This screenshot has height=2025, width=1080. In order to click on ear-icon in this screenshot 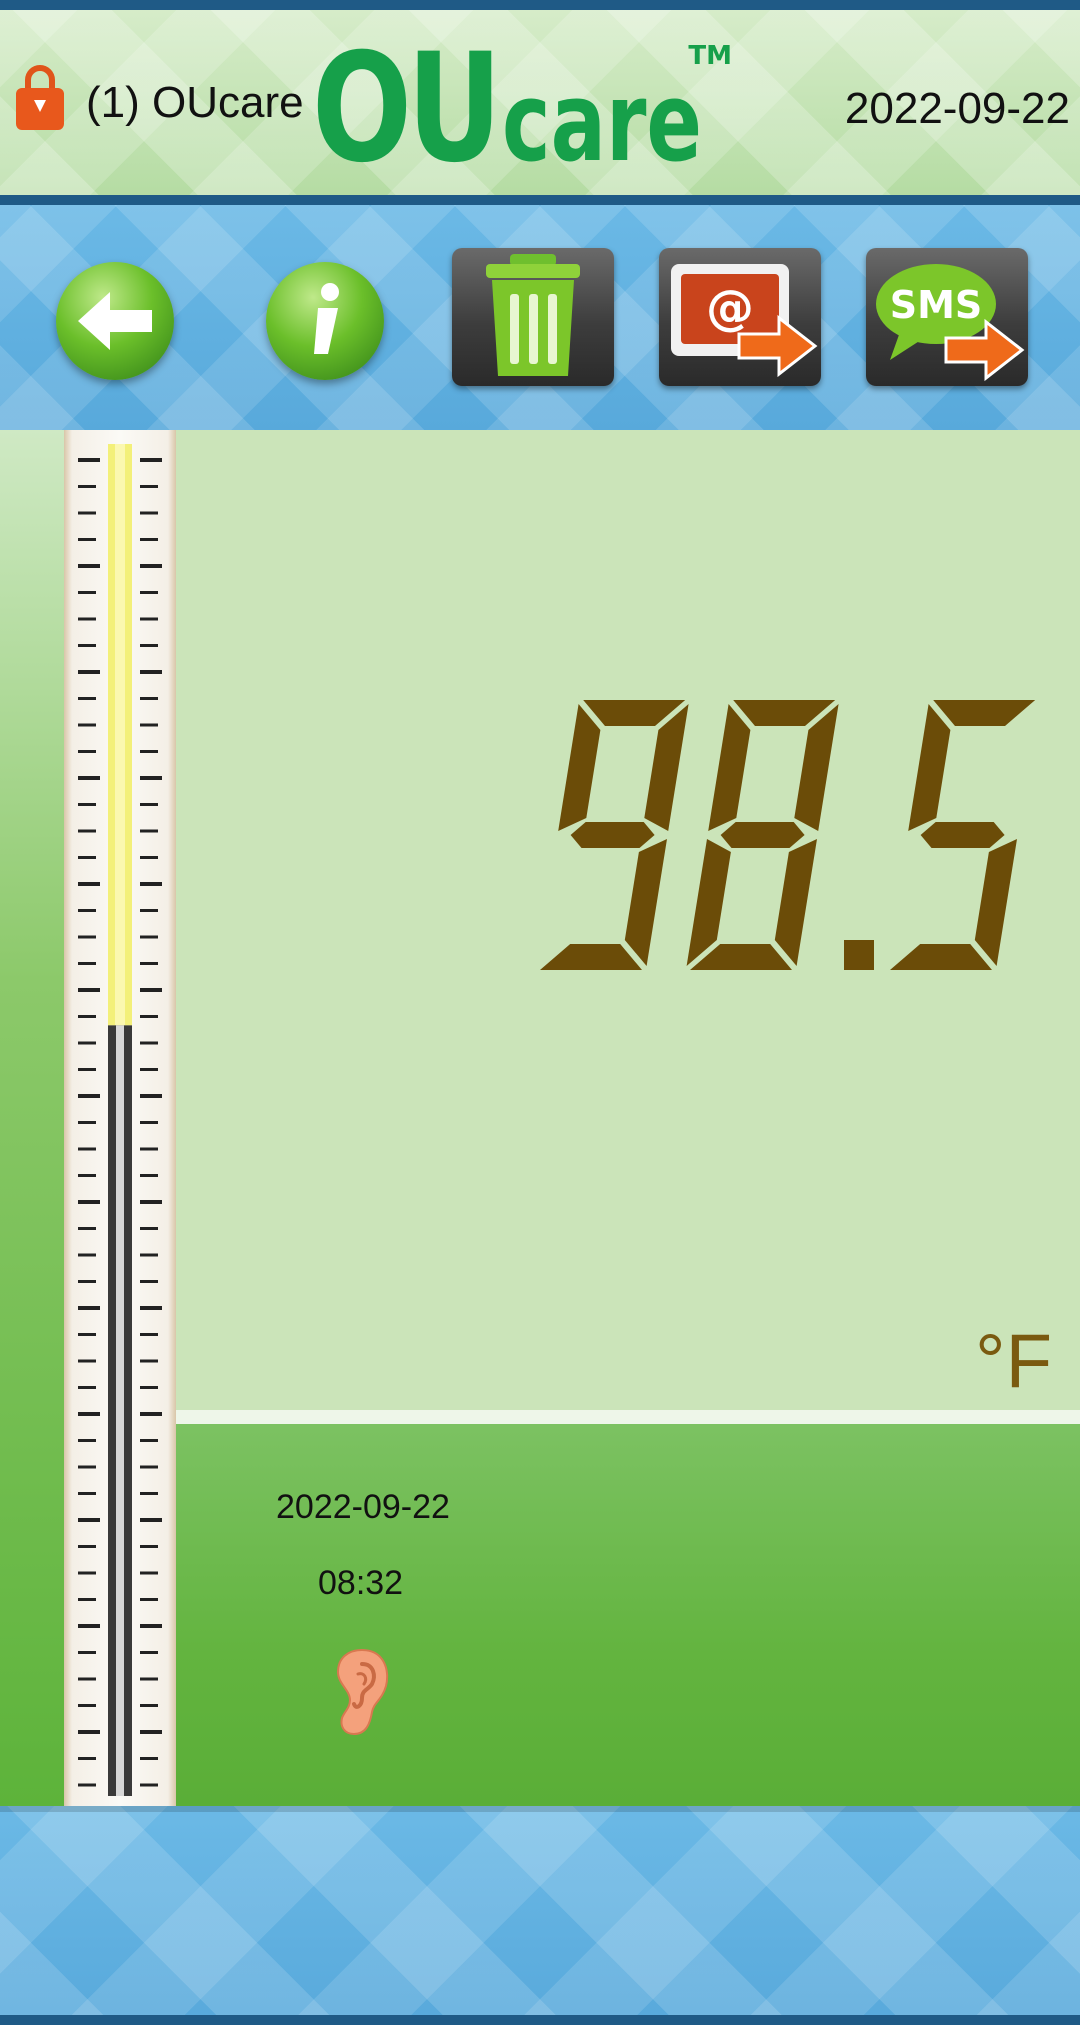, I will do `click(362, 1692)`.